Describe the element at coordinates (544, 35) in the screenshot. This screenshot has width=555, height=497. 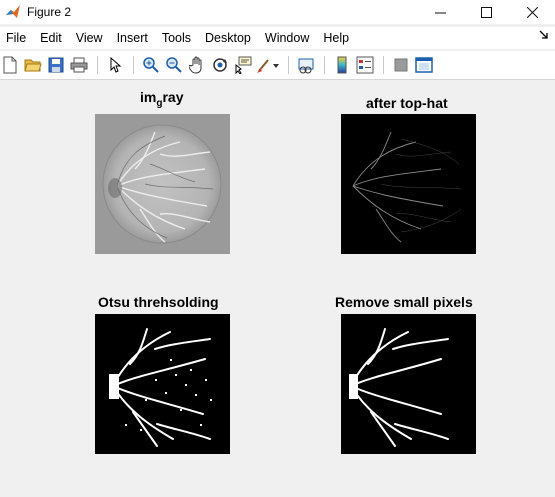
I see `dock-arrow-icon` at that location.